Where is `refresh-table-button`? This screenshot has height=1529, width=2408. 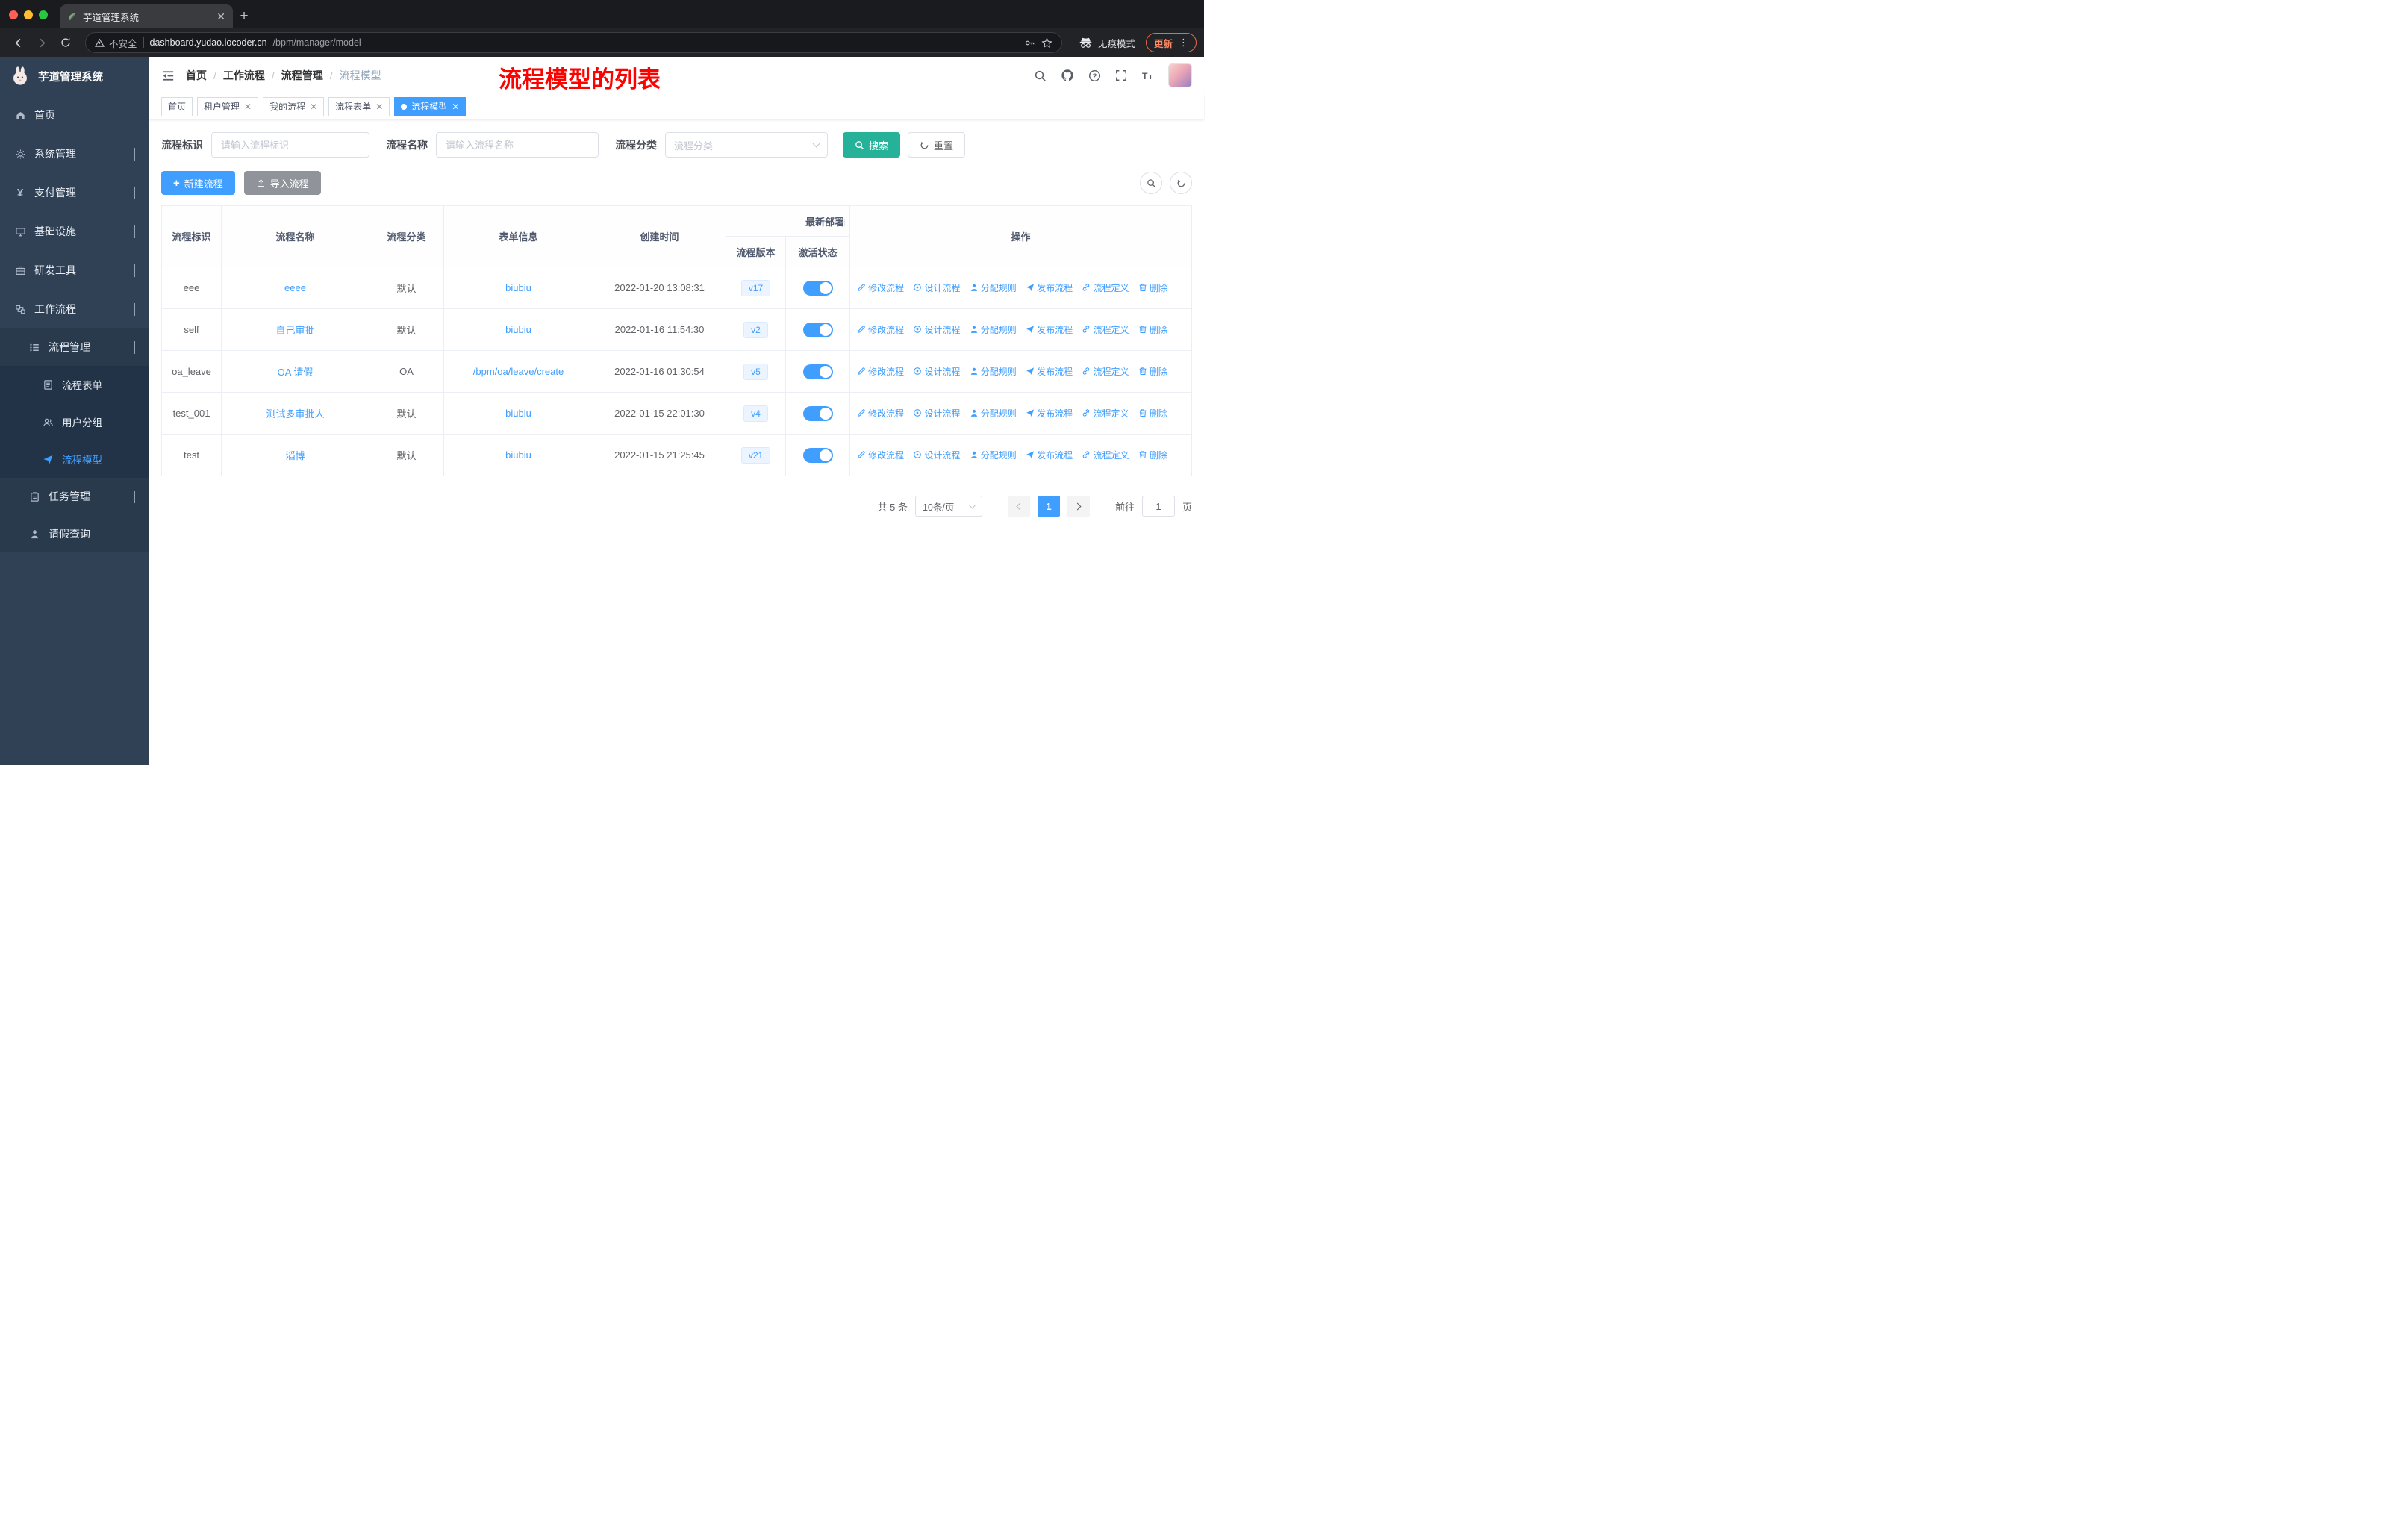
refresh-table-button is located at coordinates (1181, 183).